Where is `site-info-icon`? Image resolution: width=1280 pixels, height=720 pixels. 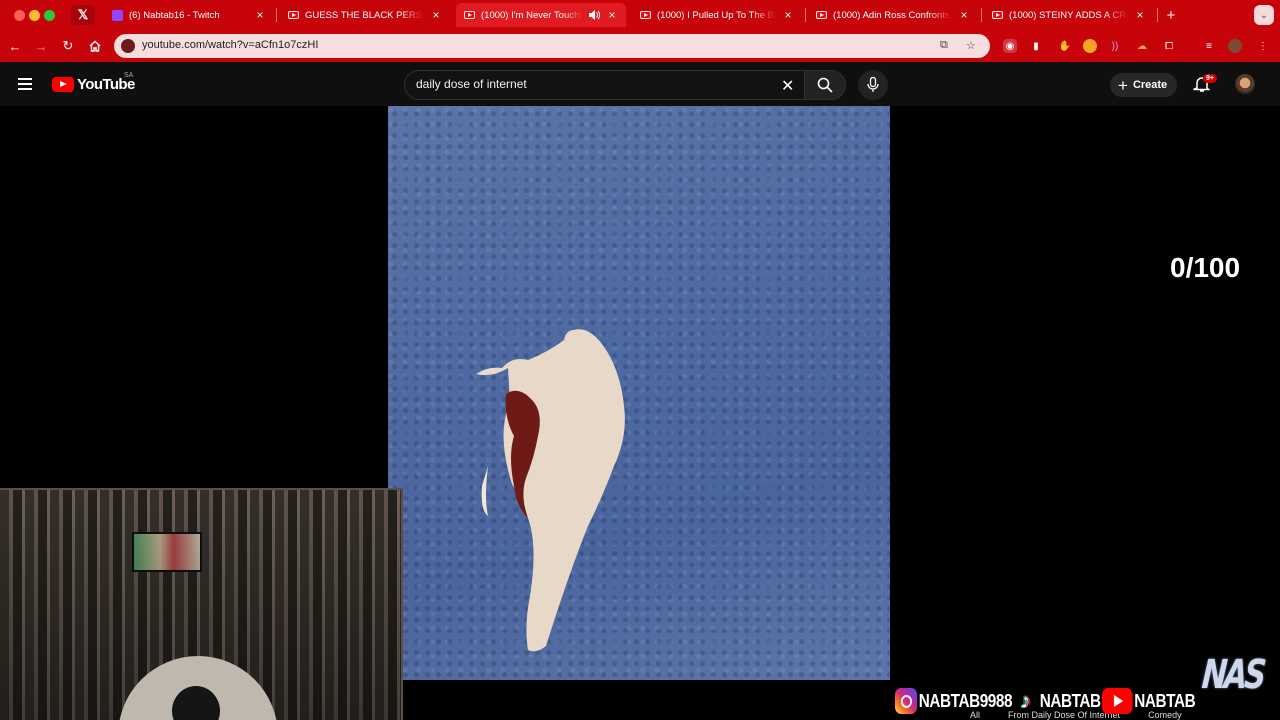
site-info-icon is located at coordinates (128, 46).